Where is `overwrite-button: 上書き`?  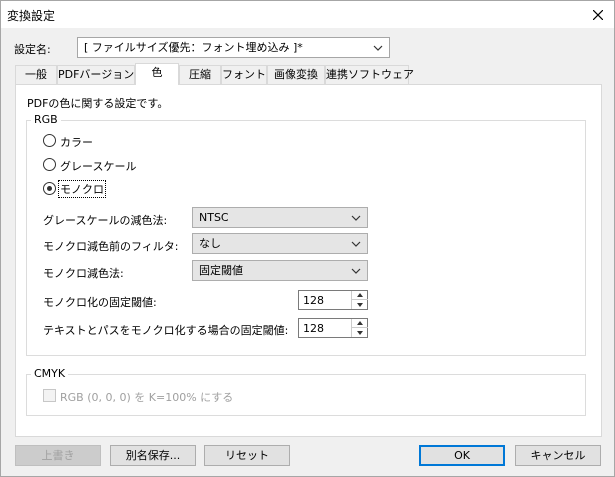
overwrite-button: 上書き is located at coordinates (58, 455).